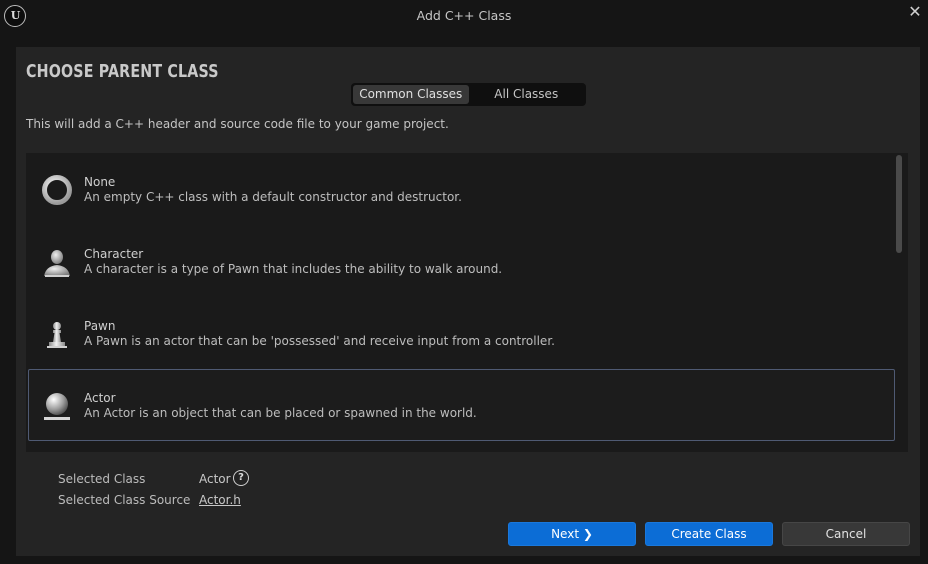 Image resolution: width=928 pixels, height=564 pixels. What do you see at coordinates (57, 190) in the screenshot?
I see `ring-icon` at bounding box center [57, 190].